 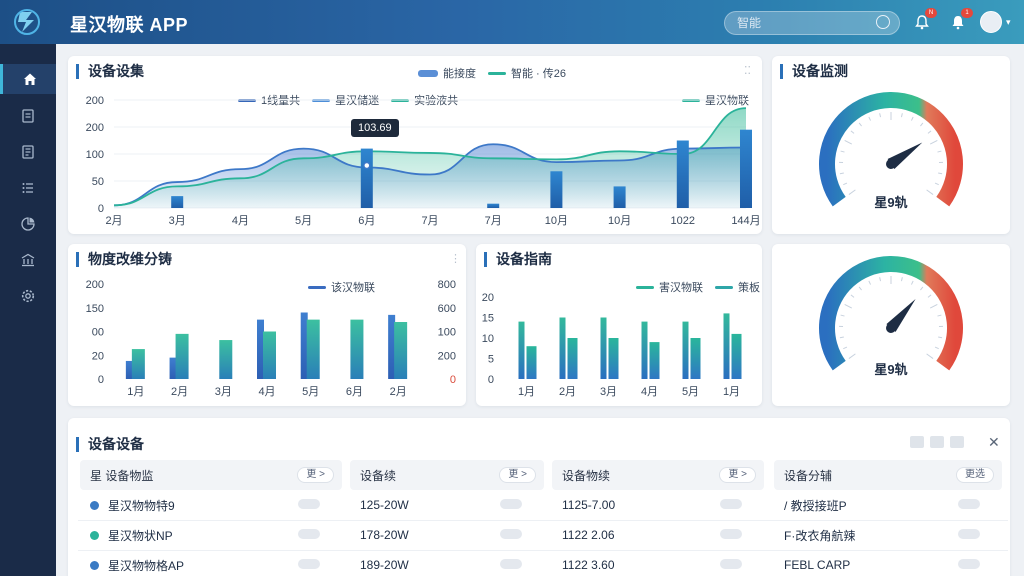 I want to click on x-tick-label: 1月, so click(x=526, y=392).